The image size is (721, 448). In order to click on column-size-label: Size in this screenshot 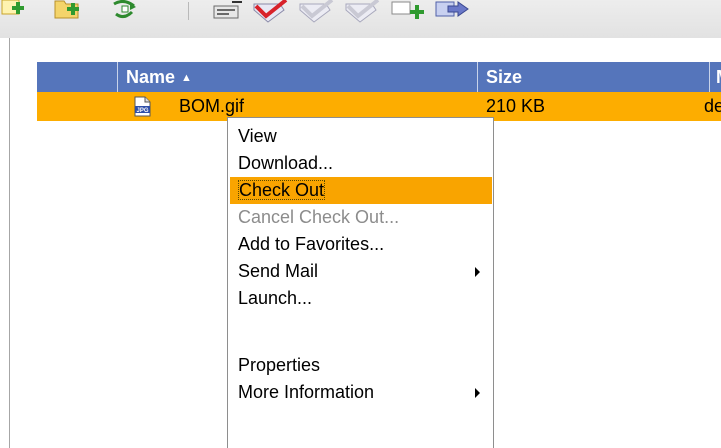, I will do `click(504, 77)`.